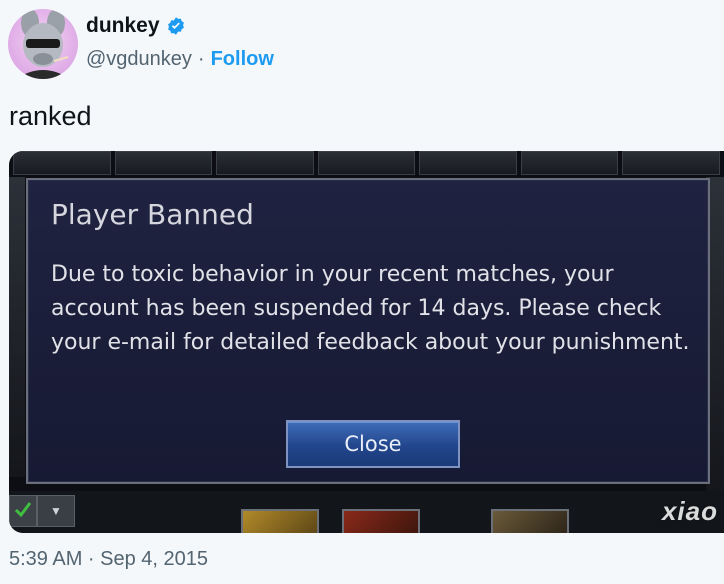  I want to click on chevron-down-icon: ▼, so click(56, 511).